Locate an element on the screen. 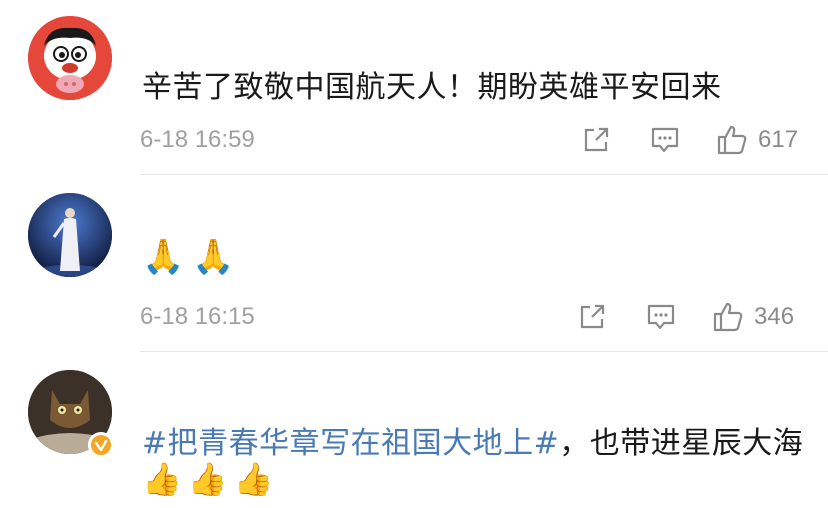  comment-text: 辛苦了致敬中国航天人！期盼英雄平安回来 is located at coordinates (432, 87).